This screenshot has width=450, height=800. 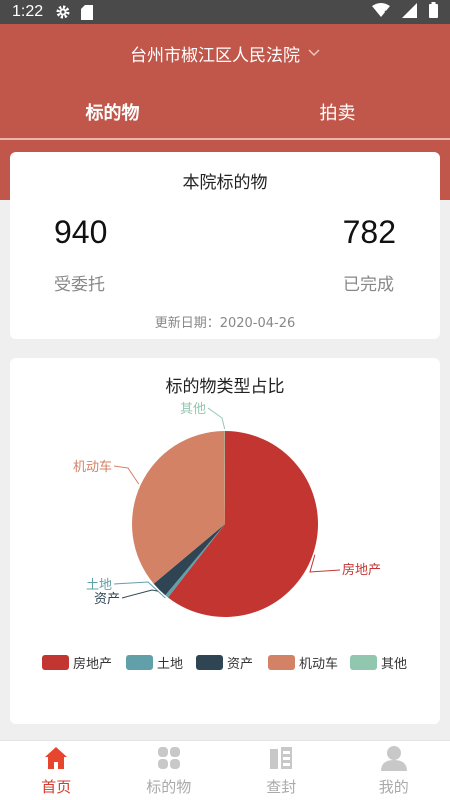 I want to click on tab-bar: 标的物 拍卖, so click(x=225, y=113).